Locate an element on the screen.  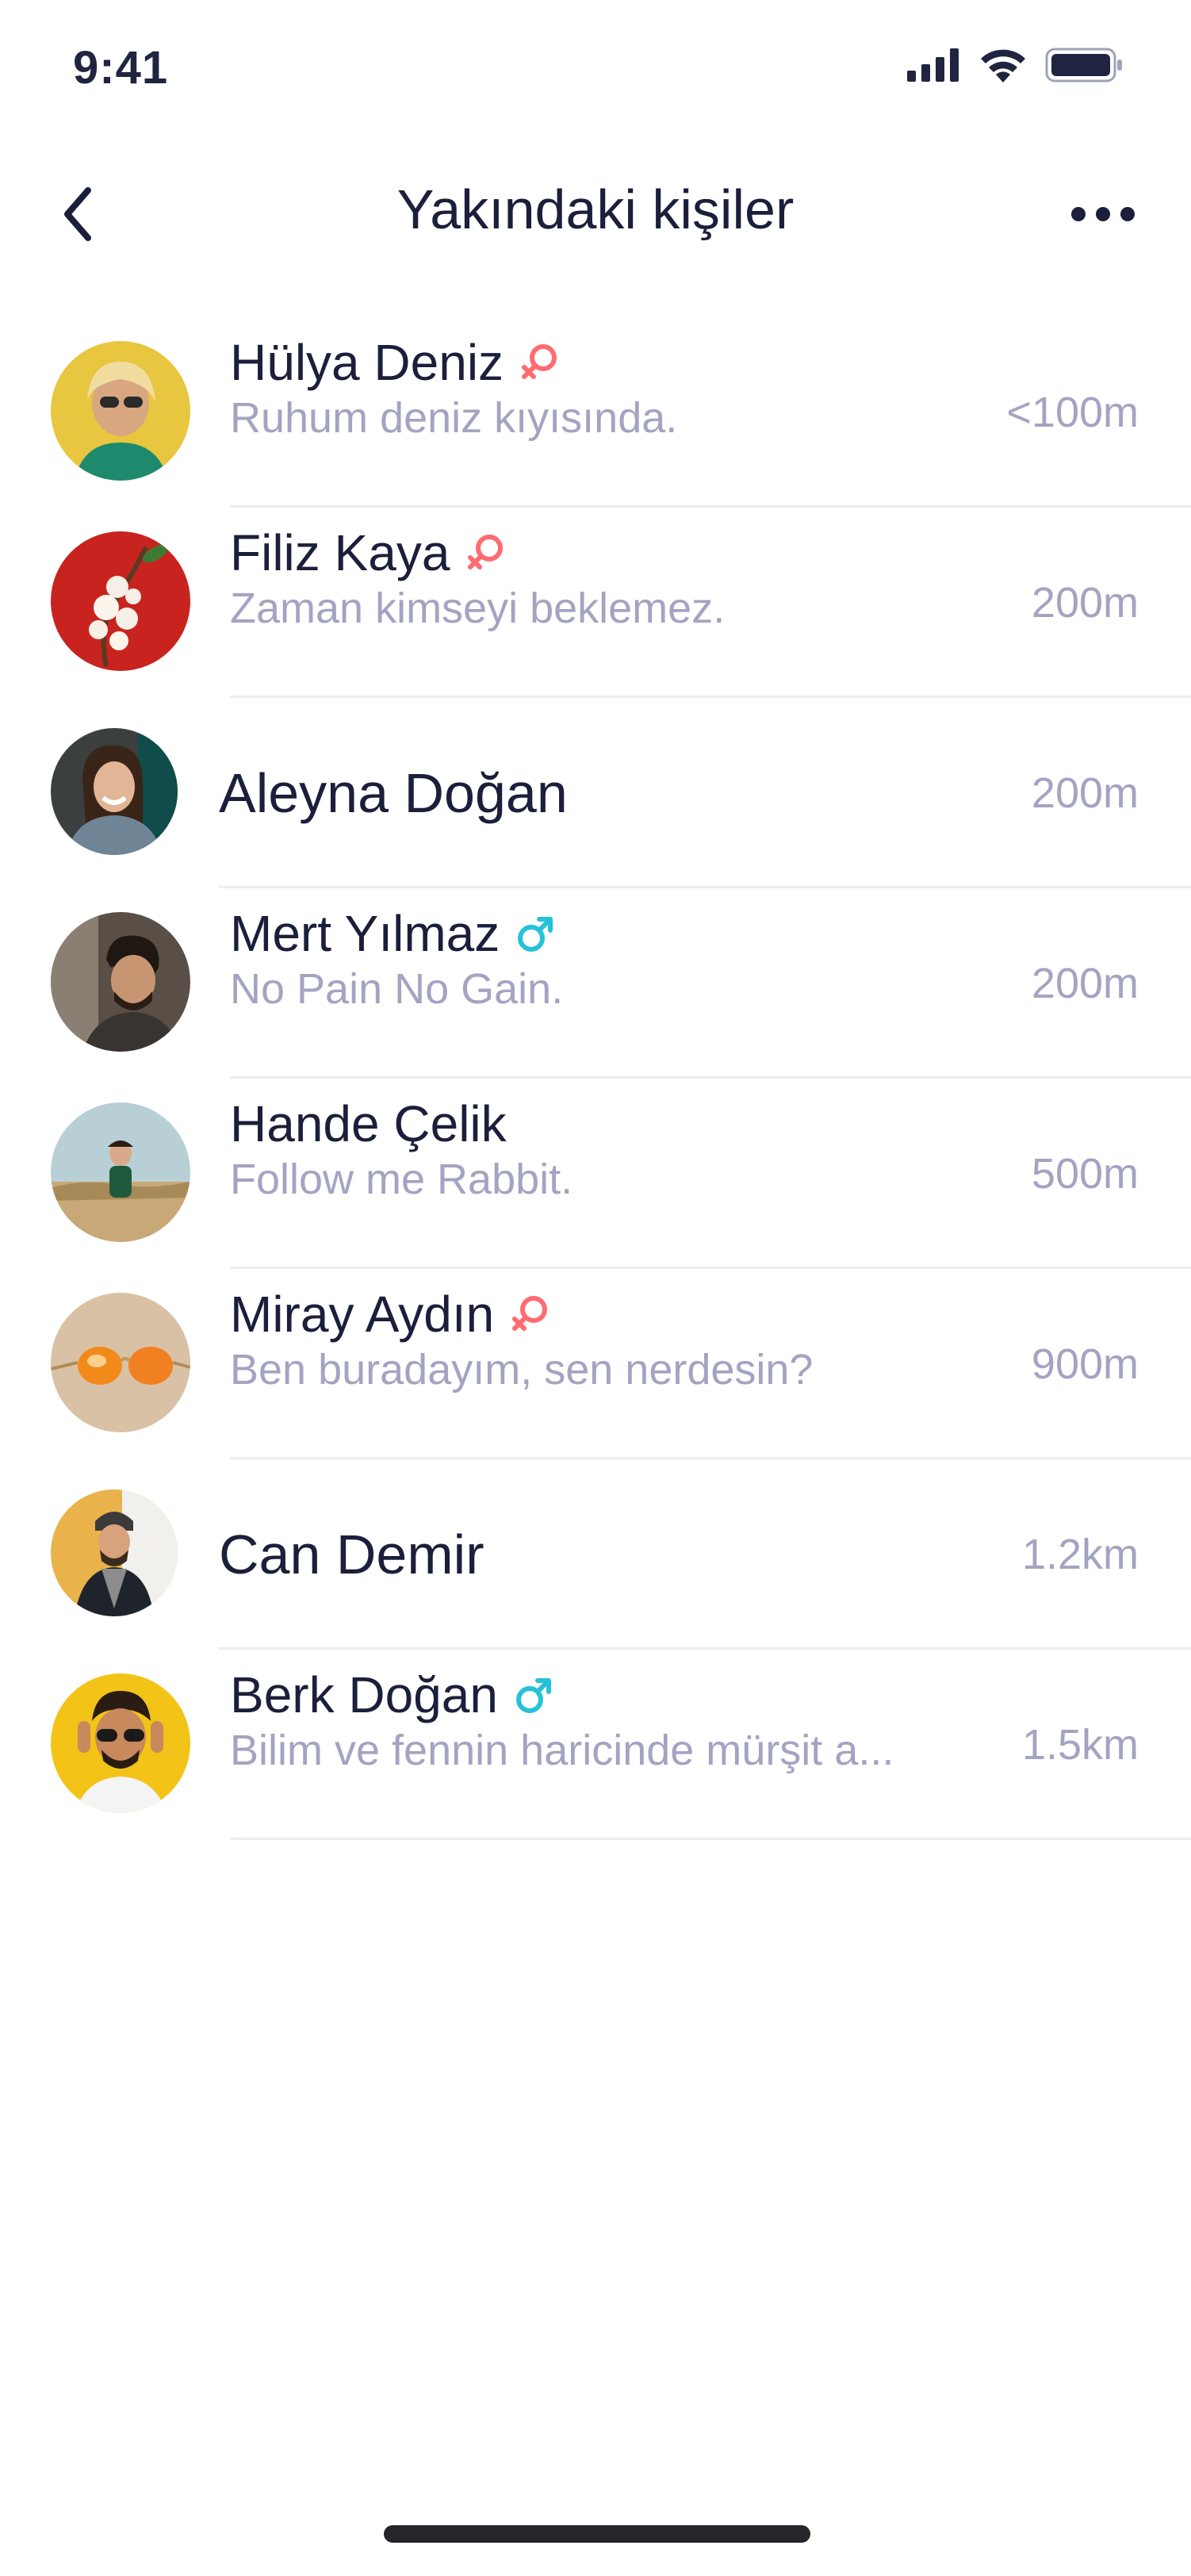
wifi-icon is located at coordinates (1003, 66).